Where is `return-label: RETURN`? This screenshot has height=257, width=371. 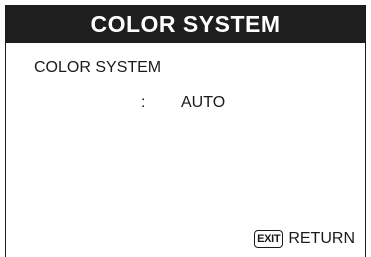 return-label: RETURN is located at coordinates (321, 238).